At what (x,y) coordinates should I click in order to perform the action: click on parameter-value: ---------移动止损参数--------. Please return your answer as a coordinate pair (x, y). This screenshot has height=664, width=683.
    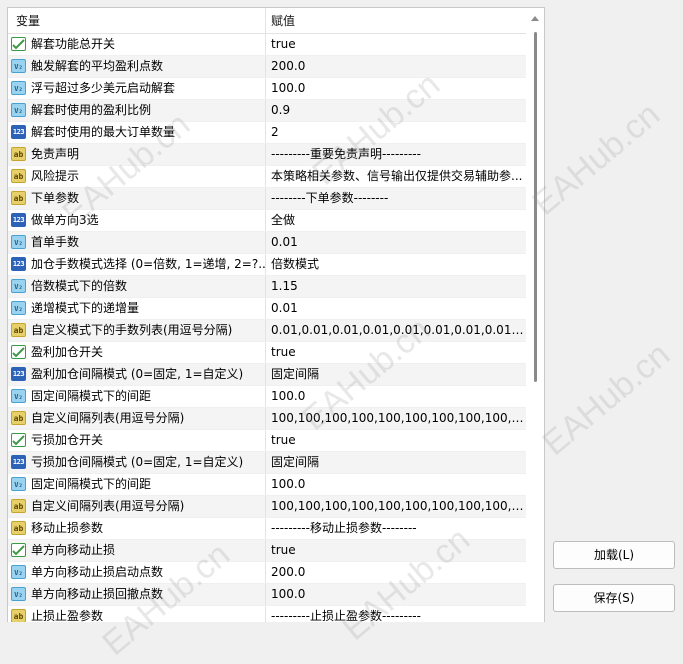
    Looking at the image, I should click on (395, 528).